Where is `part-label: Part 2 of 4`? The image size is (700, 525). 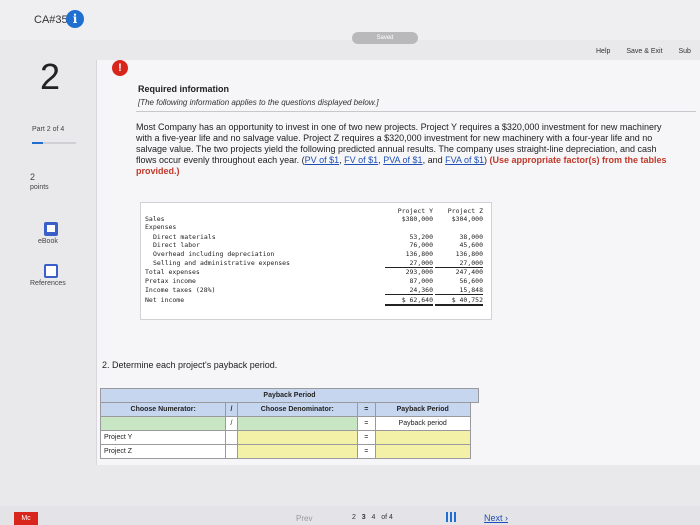
part-label: Part 2 of 4 is located at coordinates (48, 129).